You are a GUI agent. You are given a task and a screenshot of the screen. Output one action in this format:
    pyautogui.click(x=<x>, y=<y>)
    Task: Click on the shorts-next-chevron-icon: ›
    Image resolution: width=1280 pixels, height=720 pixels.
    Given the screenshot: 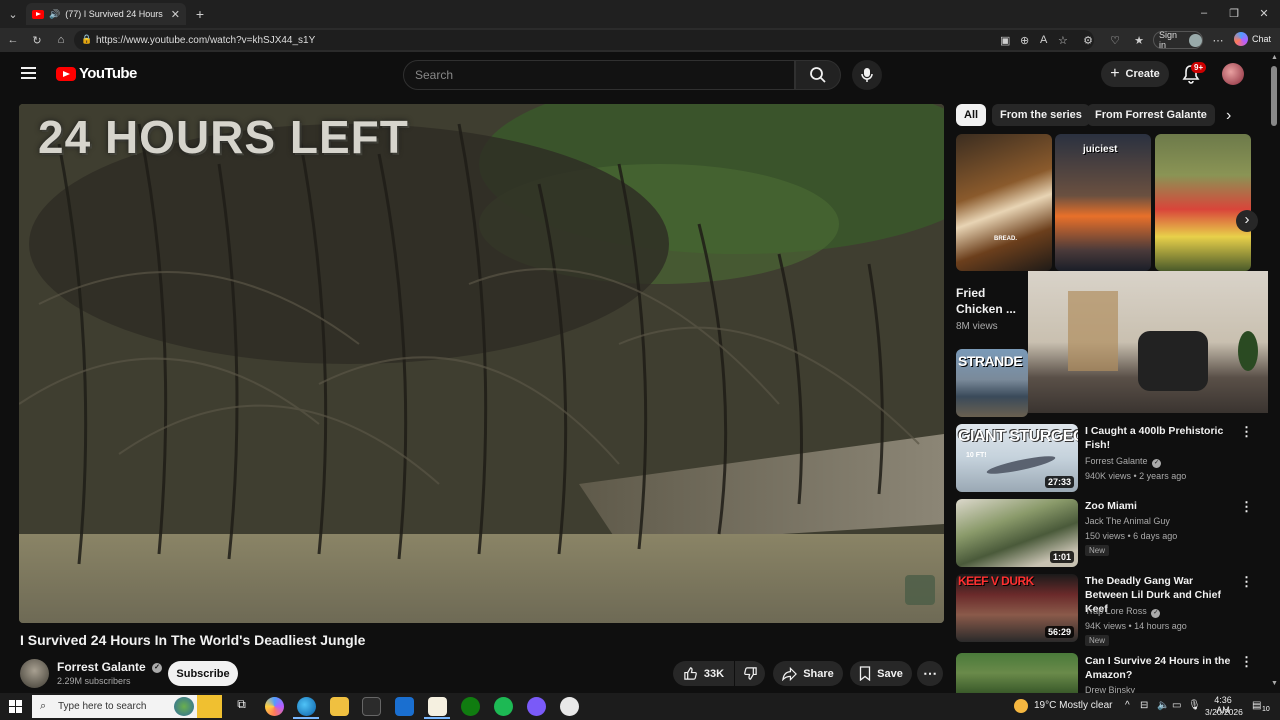 What is the action you would take?
    pyautogui.click(x=1247, y=221)
    